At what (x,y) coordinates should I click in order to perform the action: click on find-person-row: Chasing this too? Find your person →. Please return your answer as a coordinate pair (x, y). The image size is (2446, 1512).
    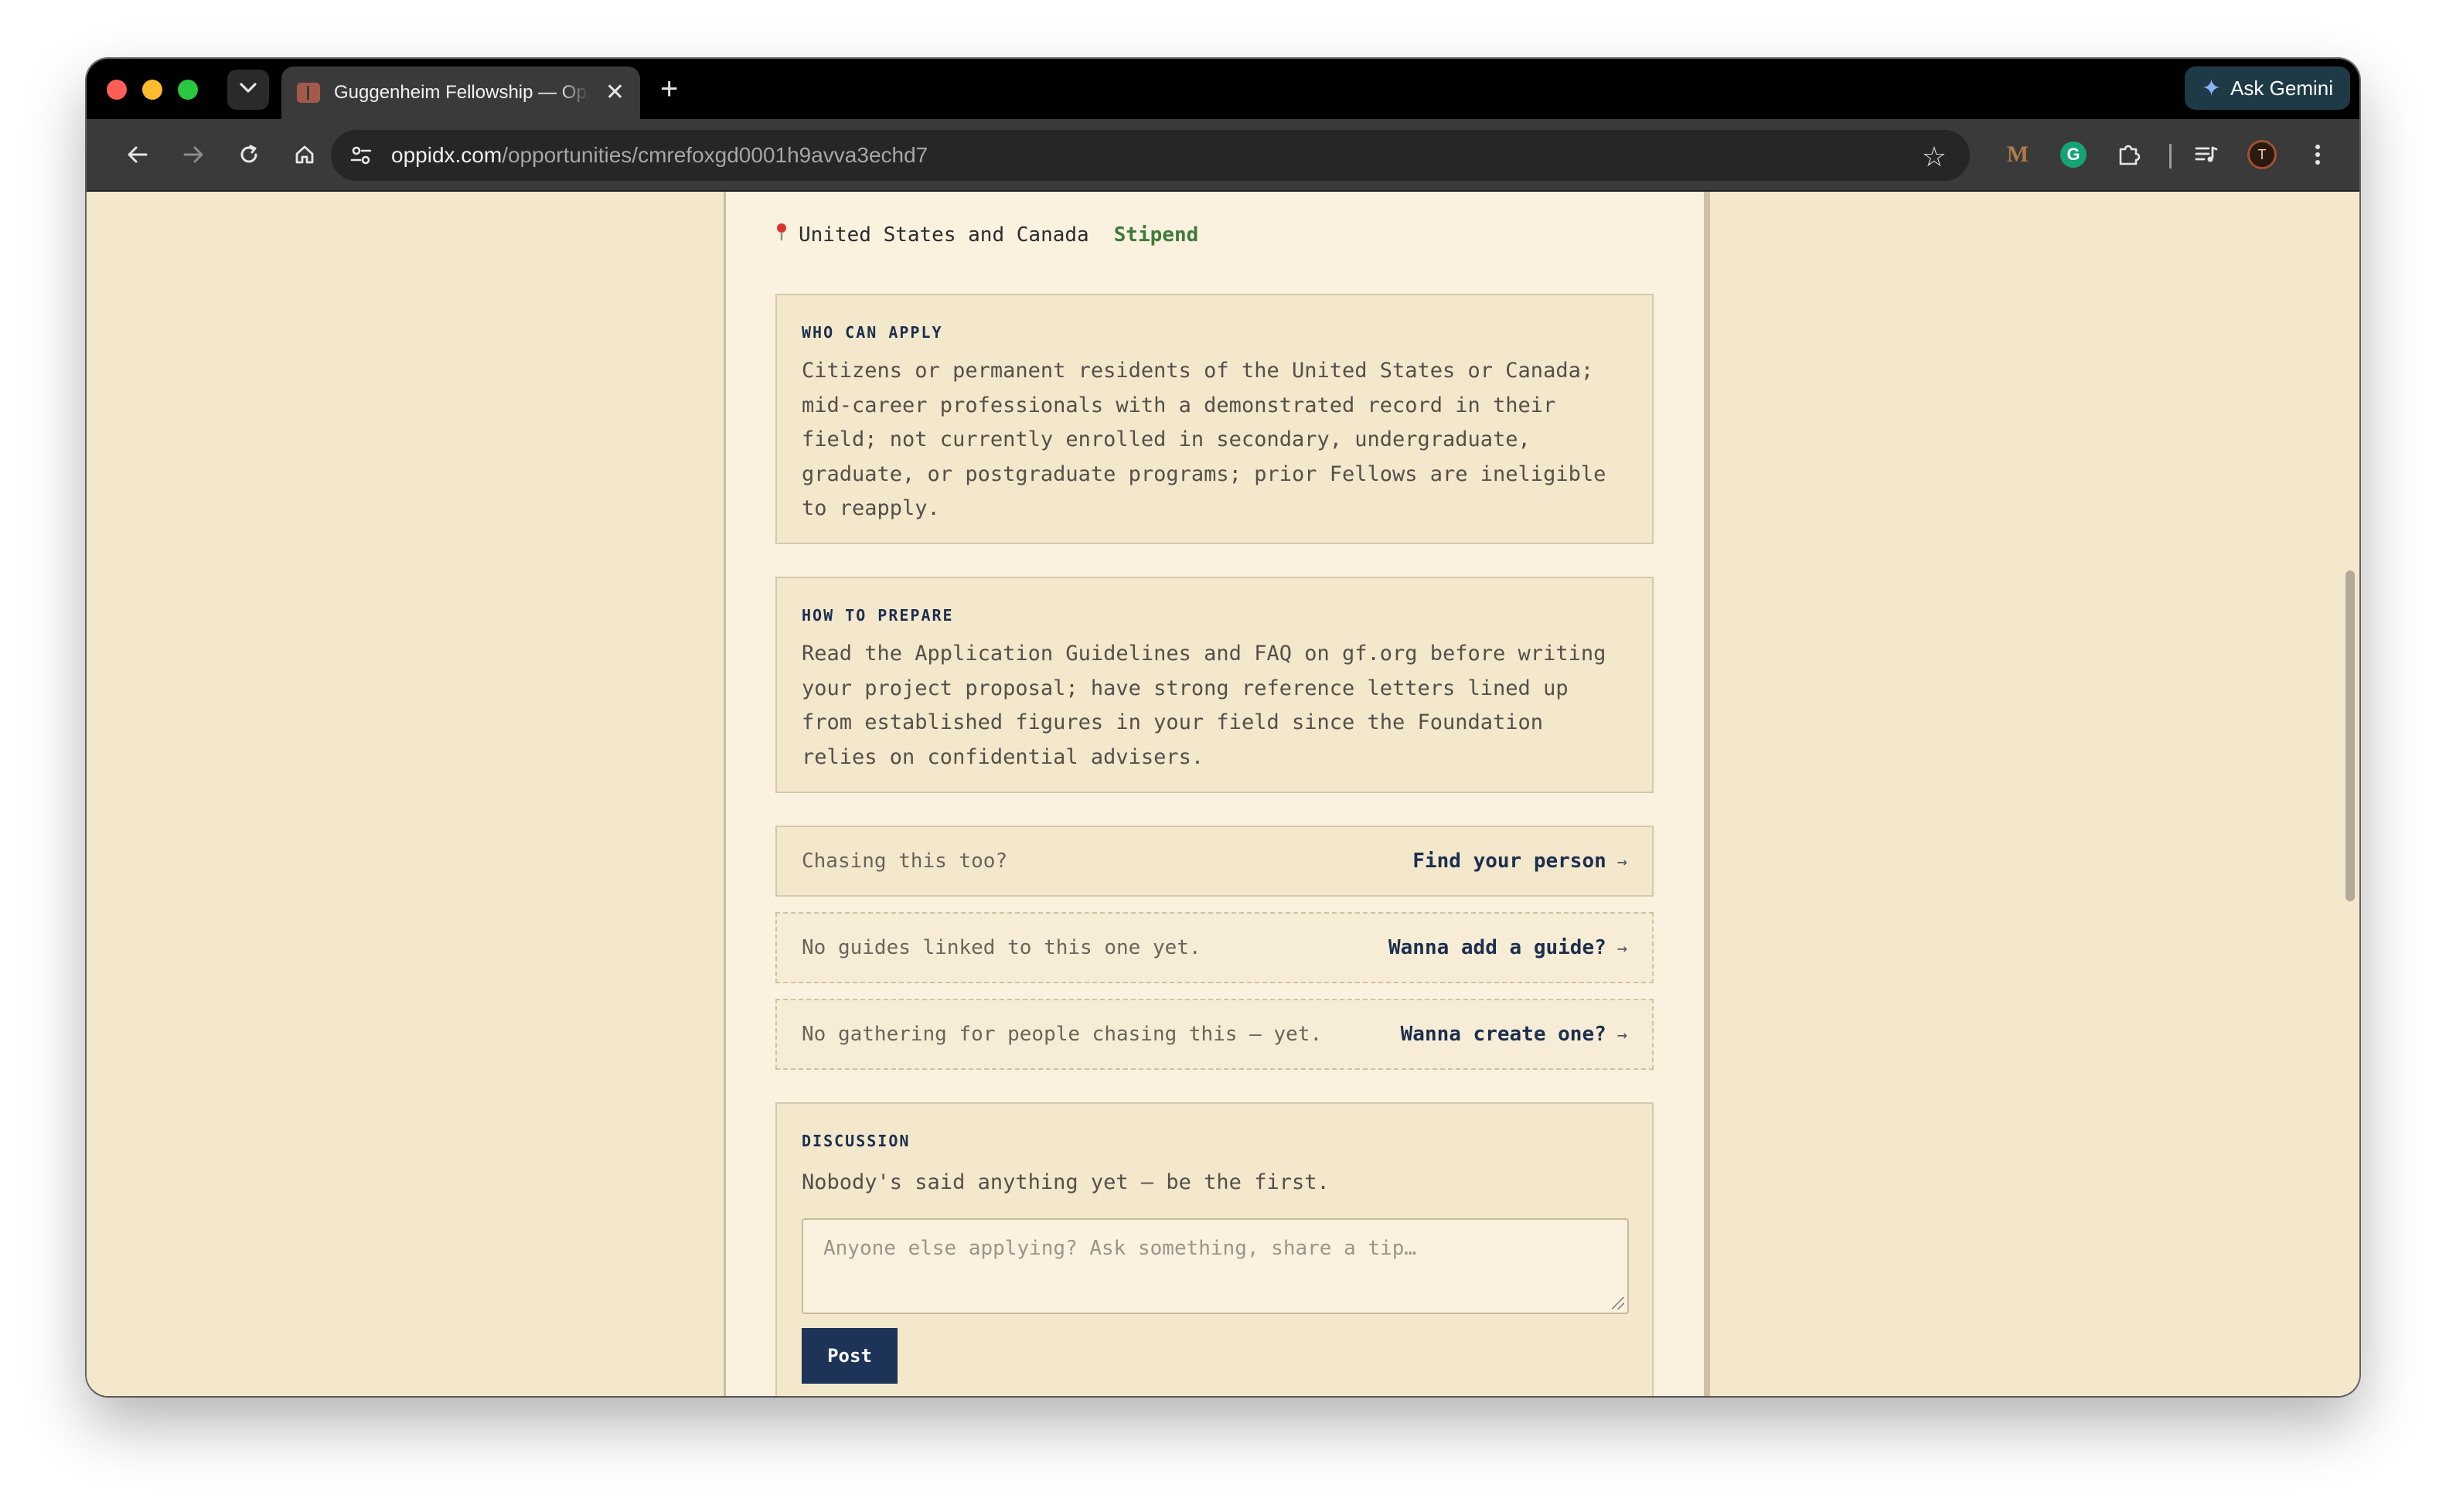
    Looking at the image, I should click on (1214, 861).